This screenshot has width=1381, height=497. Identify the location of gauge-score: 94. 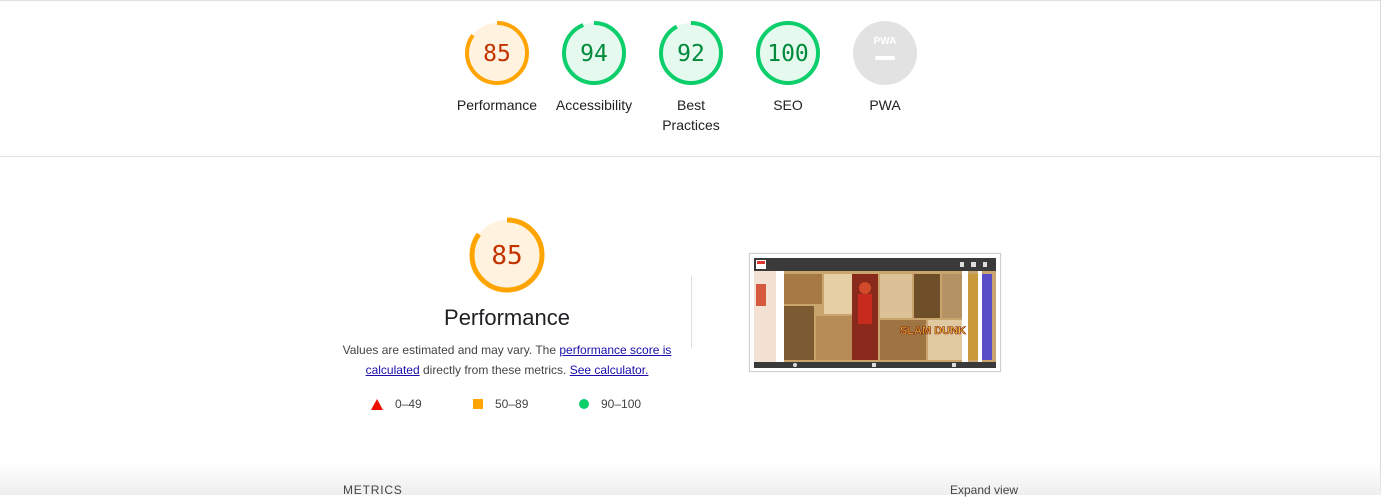
(594, 54).